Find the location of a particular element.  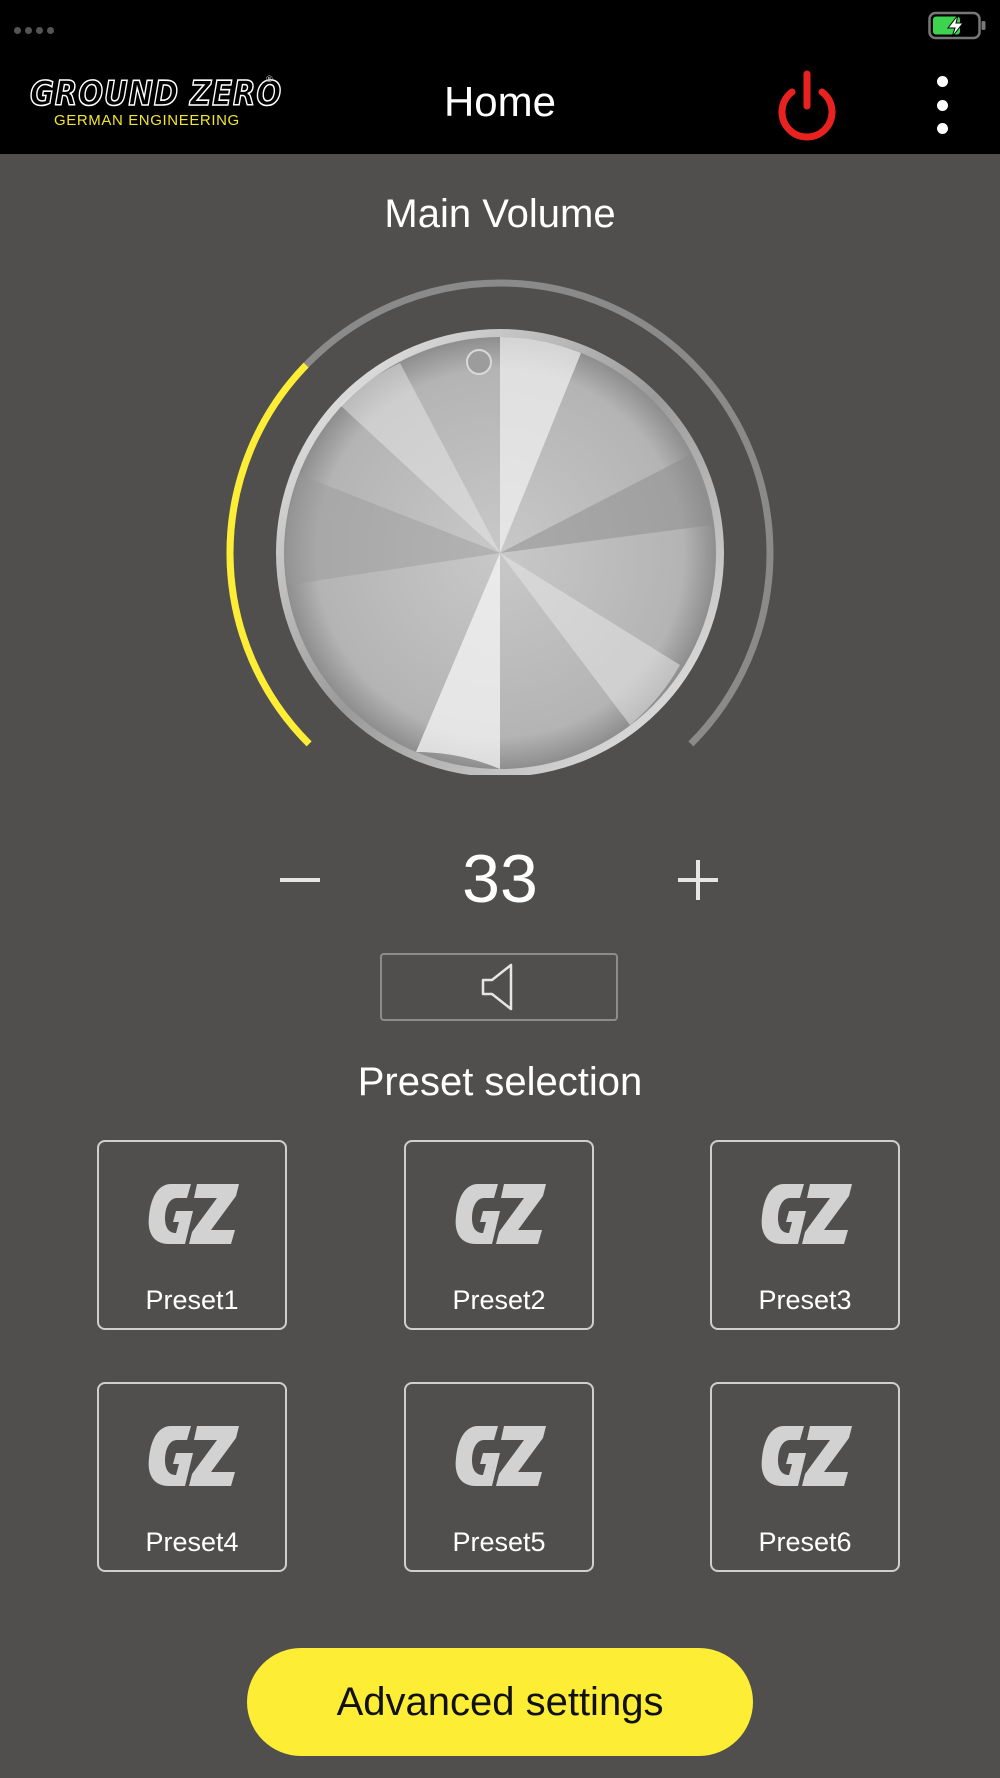

volume-control-row: 33 is located at coordinates (500, 880).